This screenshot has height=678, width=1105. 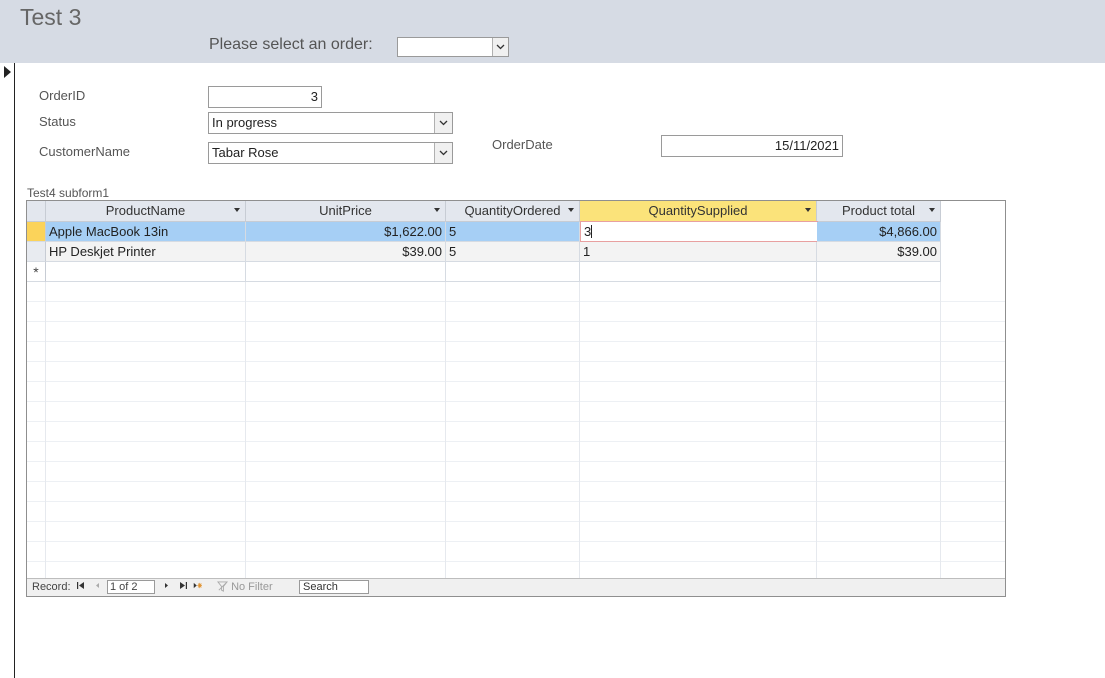 I want to click on cell-quantity-supplied: 3, so click(x=588, y=231).